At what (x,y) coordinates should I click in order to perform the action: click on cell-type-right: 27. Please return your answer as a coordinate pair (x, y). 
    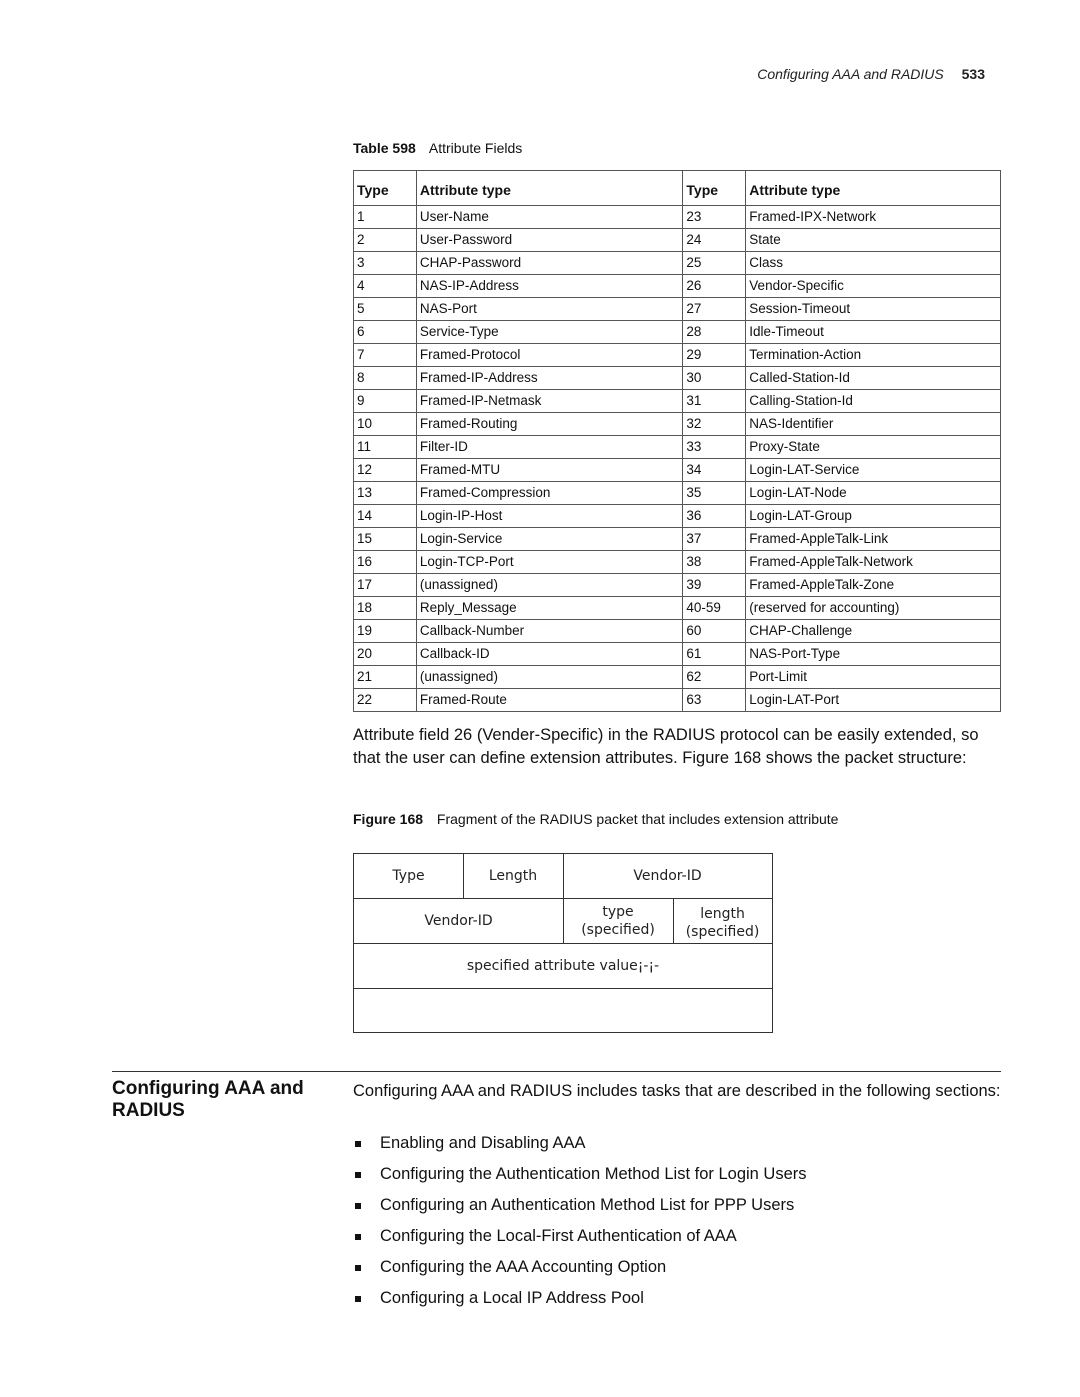
    Looking at the image, I should click on (714, 309).